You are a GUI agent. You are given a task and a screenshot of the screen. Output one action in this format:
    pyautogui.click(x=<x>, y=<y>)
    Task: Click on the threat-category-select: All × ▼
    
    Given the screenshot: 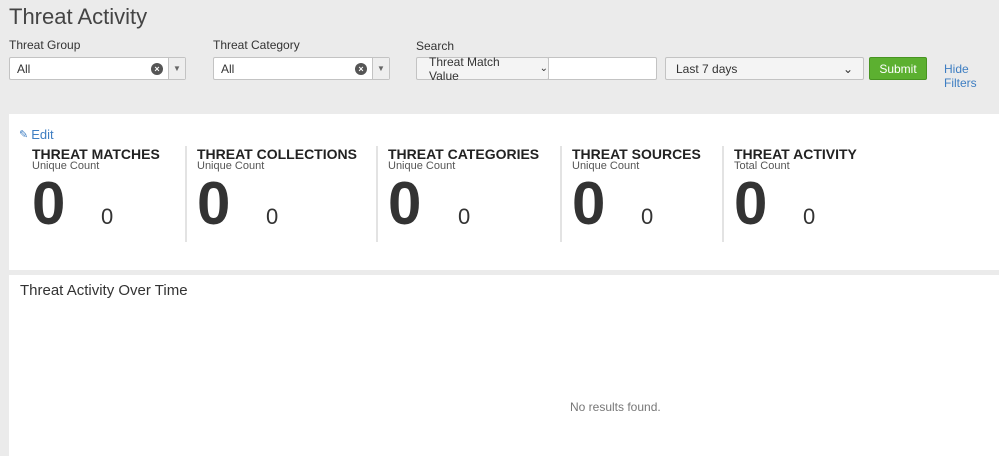 What is the action you would take?
    pyautogui.click(x=301, y=68)
    